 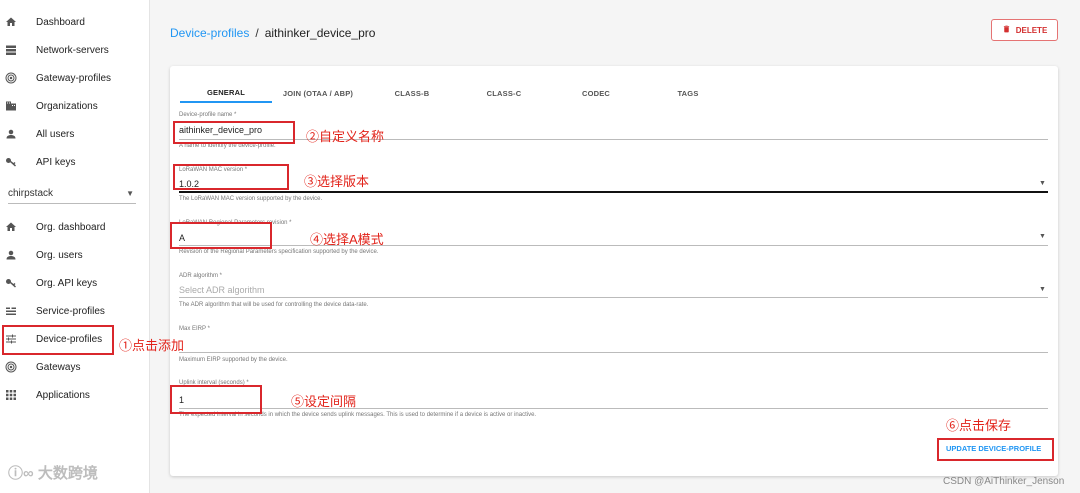 I want to click on sidebar-item-organizations: Organizations, so click(x=75, y=106).